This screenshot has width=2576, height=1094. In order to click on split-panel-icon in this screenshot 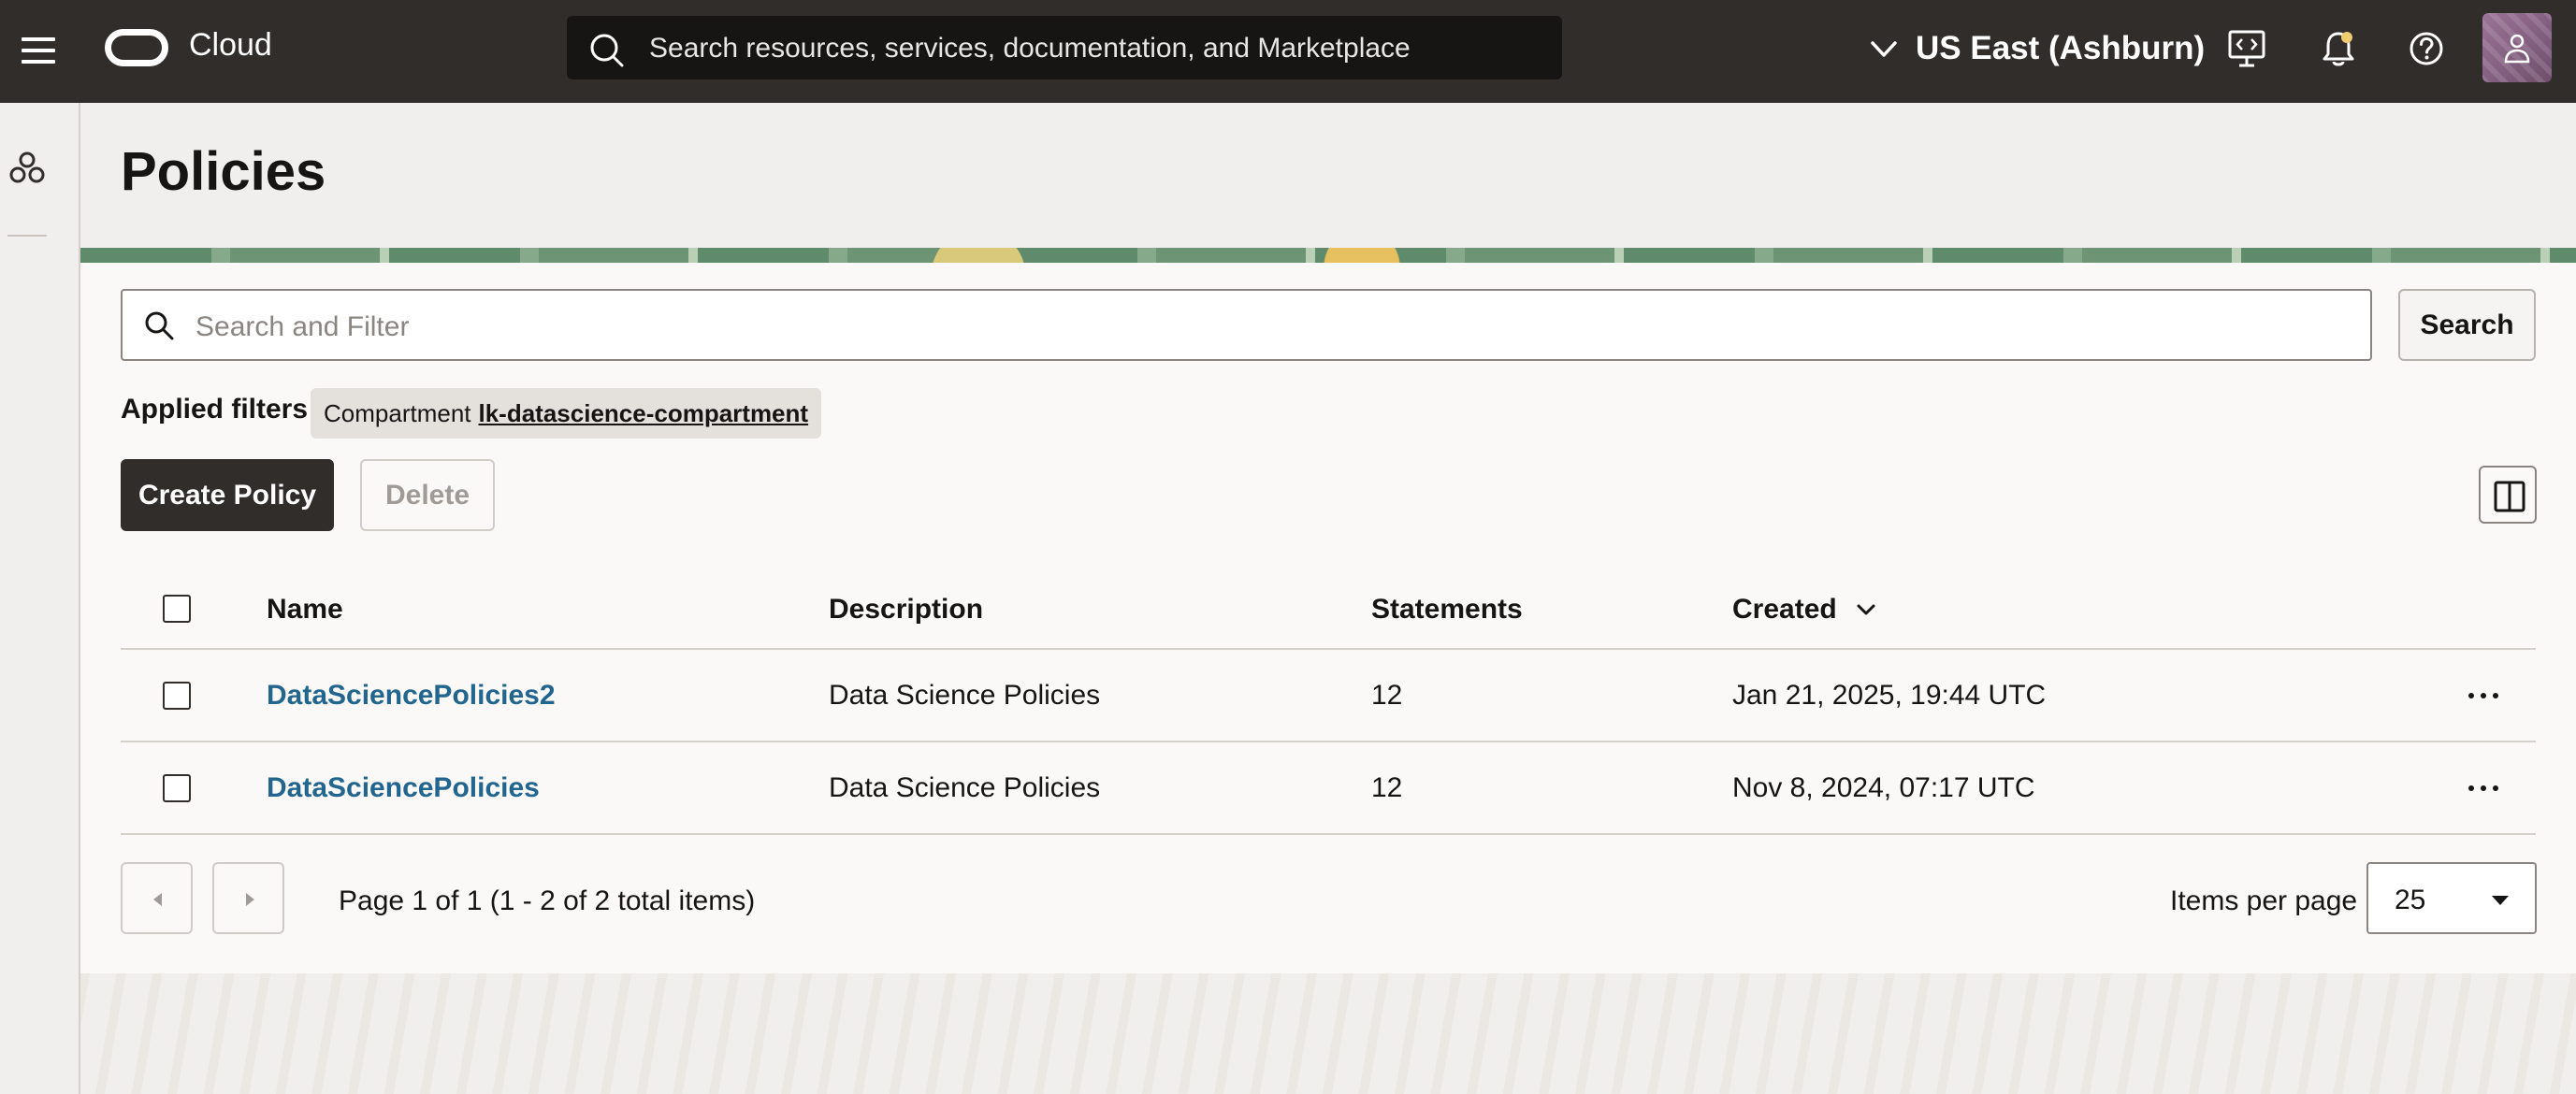, I will do `click(2509, 496)`.